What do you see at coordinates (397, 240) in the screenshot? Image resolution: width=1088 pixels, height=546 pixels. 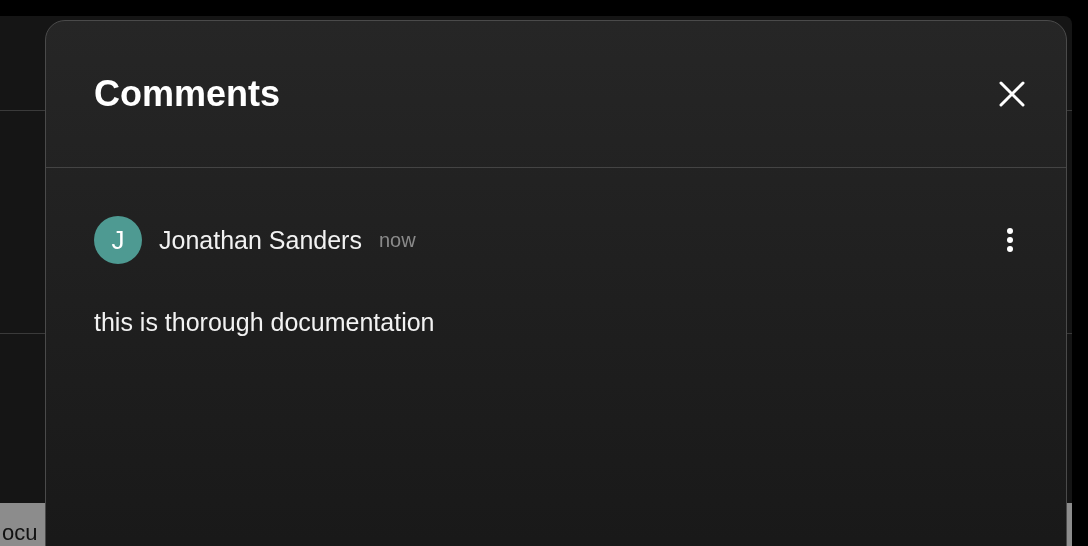 I see `comment-time: now` at bounding box center [397, 240].